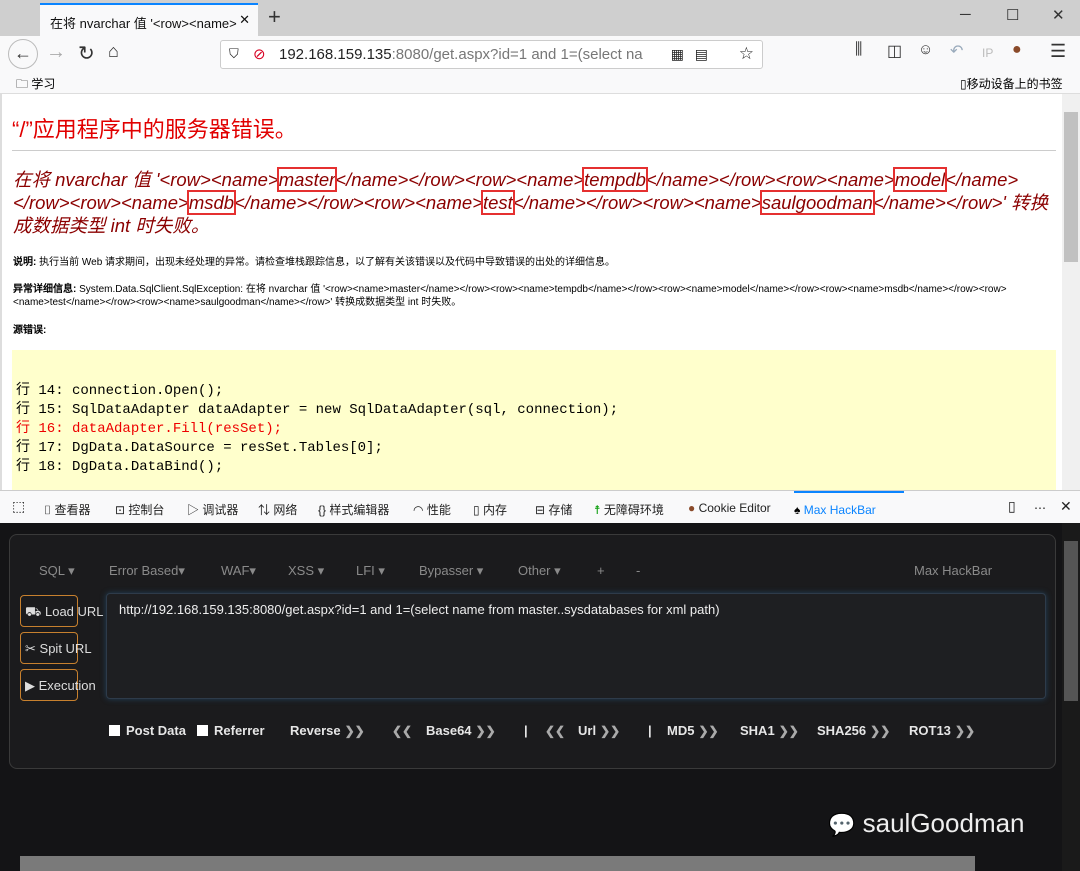 Image resolution: width=1080 pixels, height=871 pixels. What do you see at coordinates (1058, 15) in the screenshot?
I see `close-window-button: ✕` at bounding box center [1058, 15].